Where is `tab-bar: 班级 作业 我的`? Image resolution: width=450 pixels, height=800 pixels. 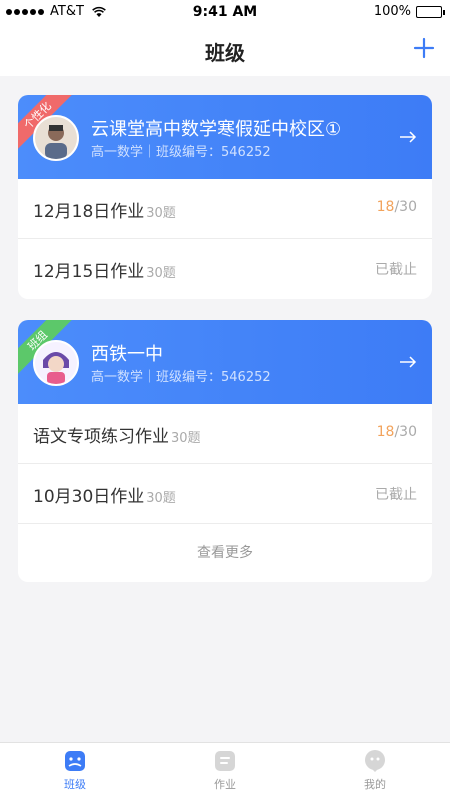 tab-bar: 班级 作业 我的 is located at coordinates (225, 771).